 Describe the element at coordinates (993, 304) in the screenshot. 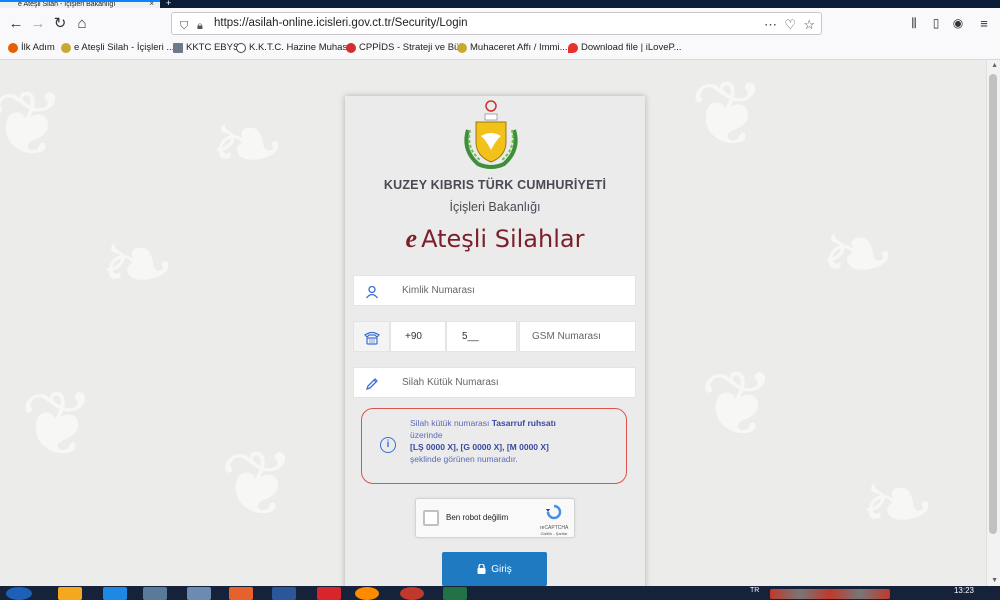

I see `scrollbar-thumb` at that location.